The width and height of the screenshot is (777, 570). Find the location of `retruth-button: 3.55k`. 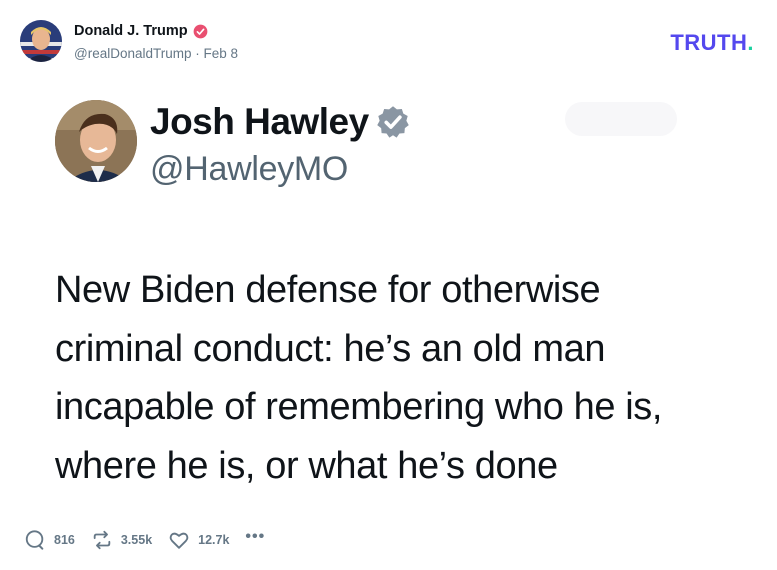

retruth-button: 3.55k is located at coordinates (121, 540).